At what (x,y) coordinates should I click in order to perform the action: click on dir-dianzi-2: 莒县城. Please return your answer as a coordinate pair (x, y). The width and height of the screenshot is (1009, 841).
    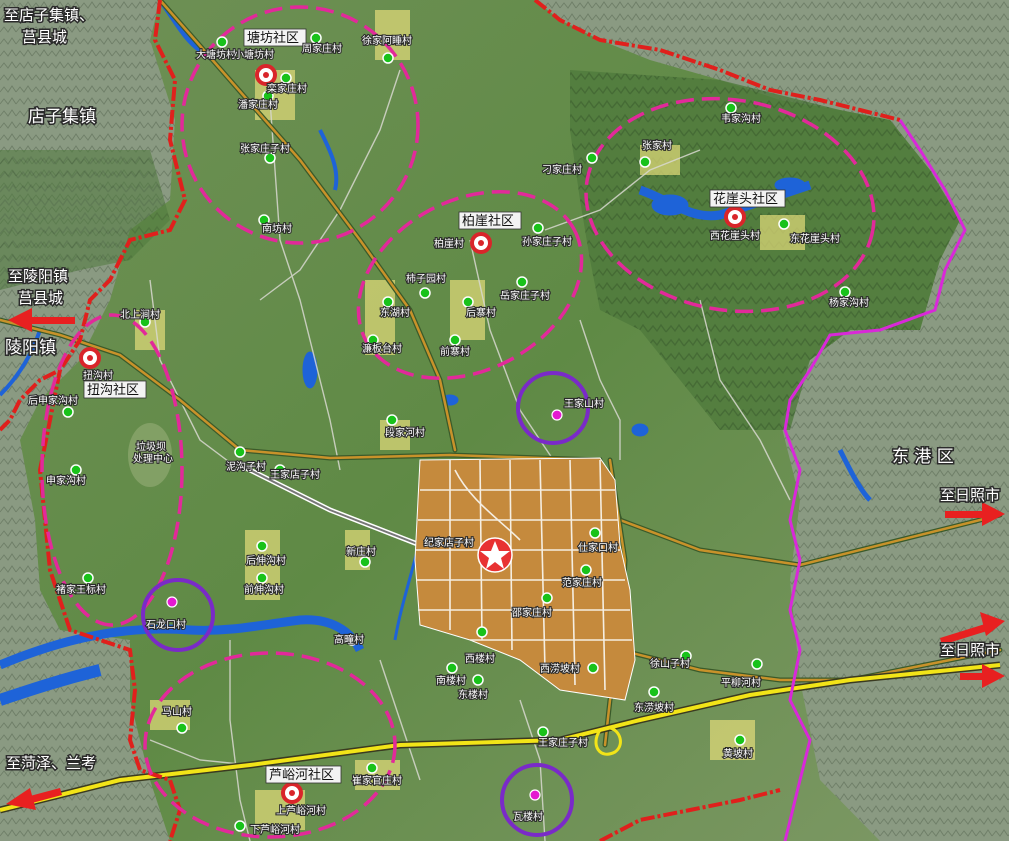
    Looking at the image, I should click on (44, 37).